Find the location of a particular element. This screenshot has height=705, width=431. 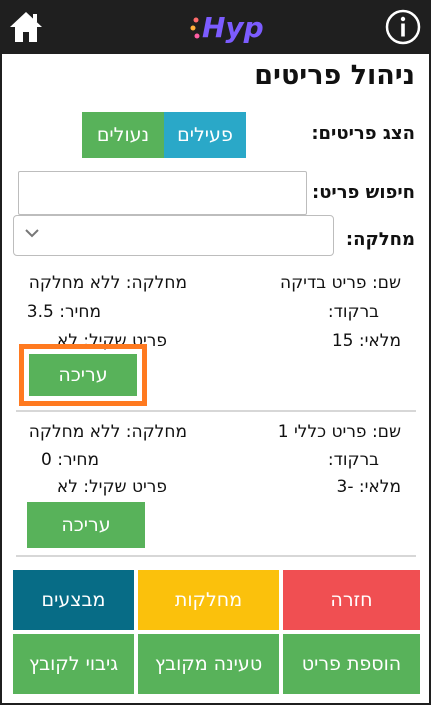

item-name: שם: פריט בדיקה is located at coordinates (340, 283).